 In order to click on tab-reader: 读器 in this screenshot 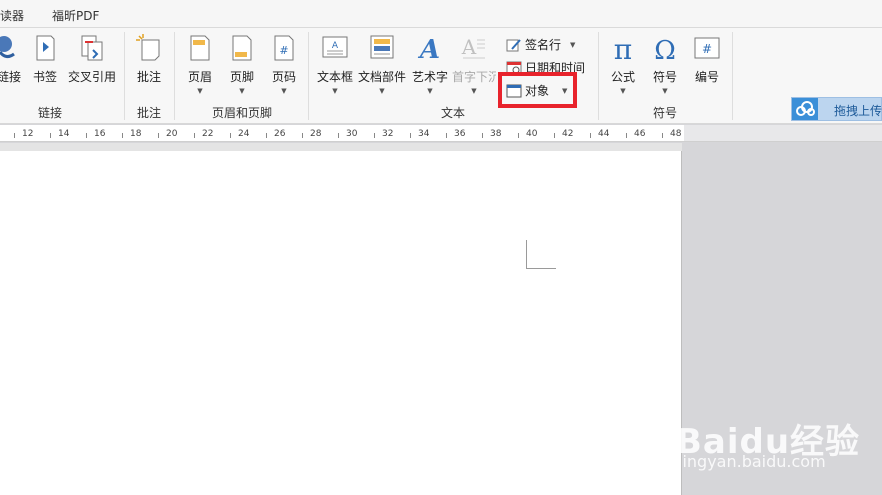, I will do `click(12, 15)`.